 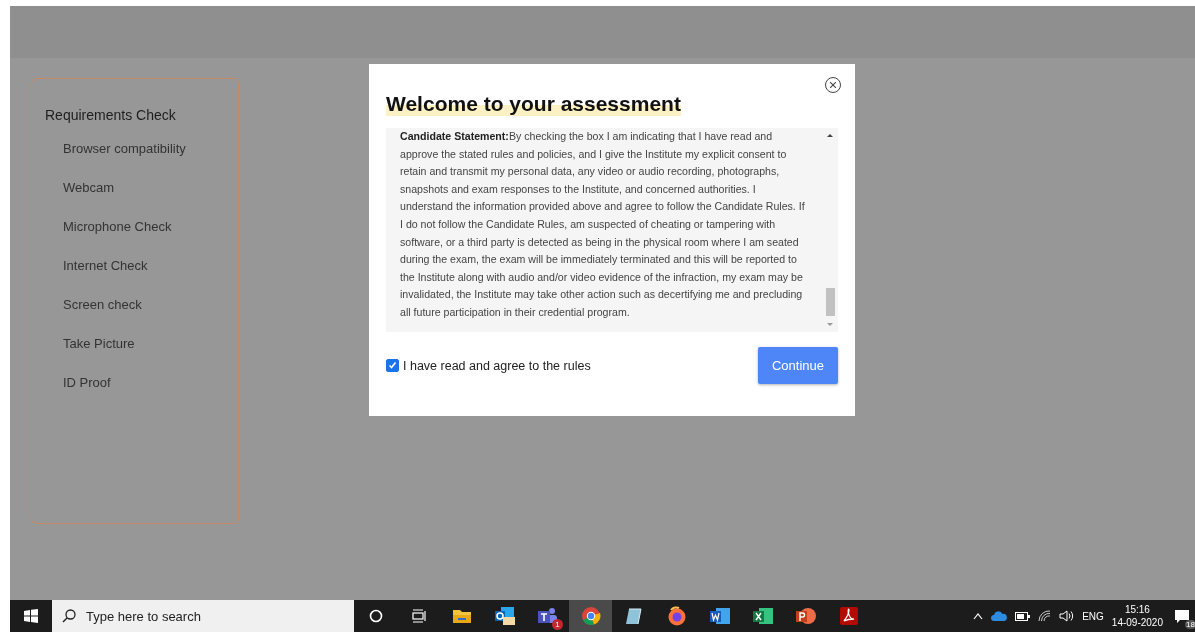 What do you see at coordinates (1045, 616) in the screenshot?
I see `wifi-icon` at bounding box center [1045, 616].